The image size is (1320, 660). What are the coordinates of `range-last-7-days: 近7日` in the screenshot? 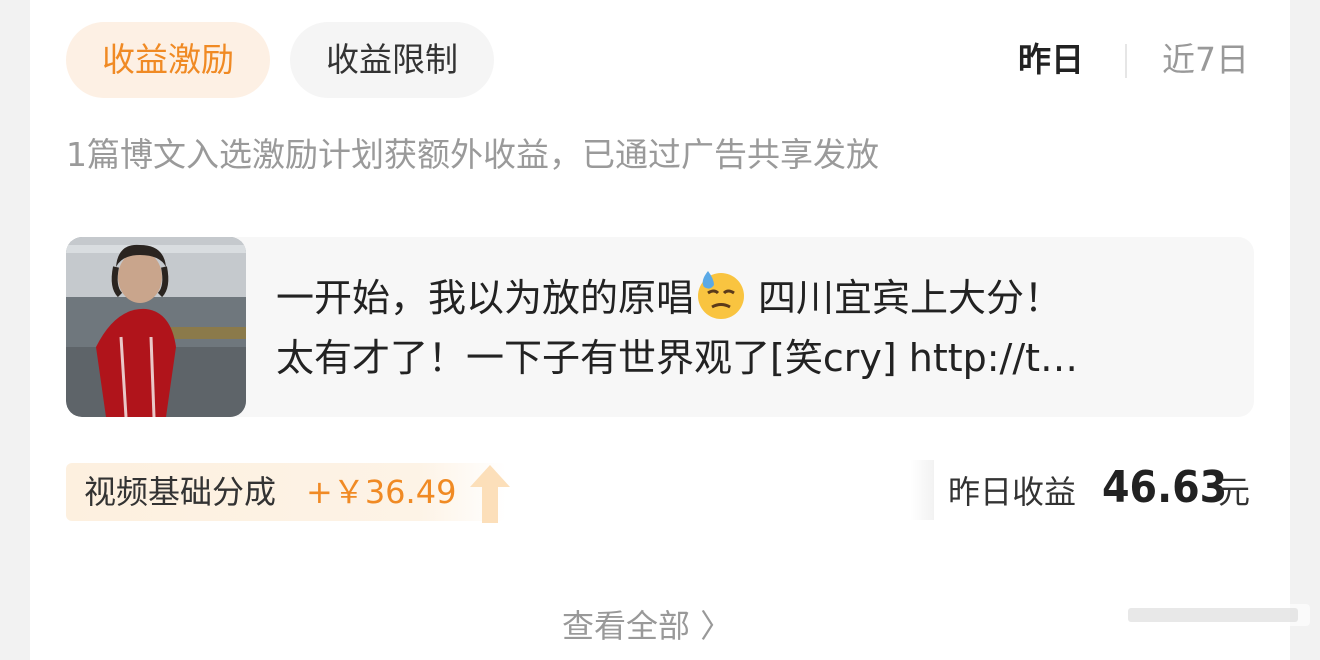 It's located at (1205, 60).